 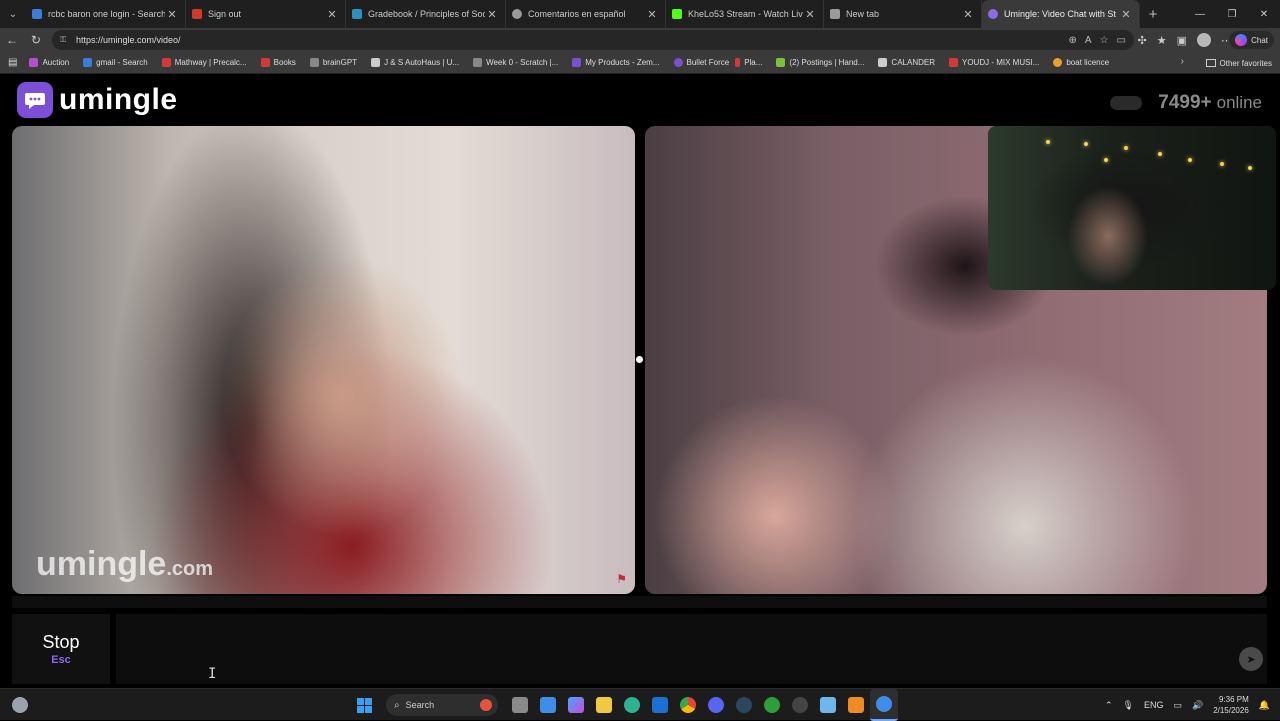 What do you see at coordinates (884, 705) in the screenshot?
I see `active-browser-button` at bounding box center [884, 705].